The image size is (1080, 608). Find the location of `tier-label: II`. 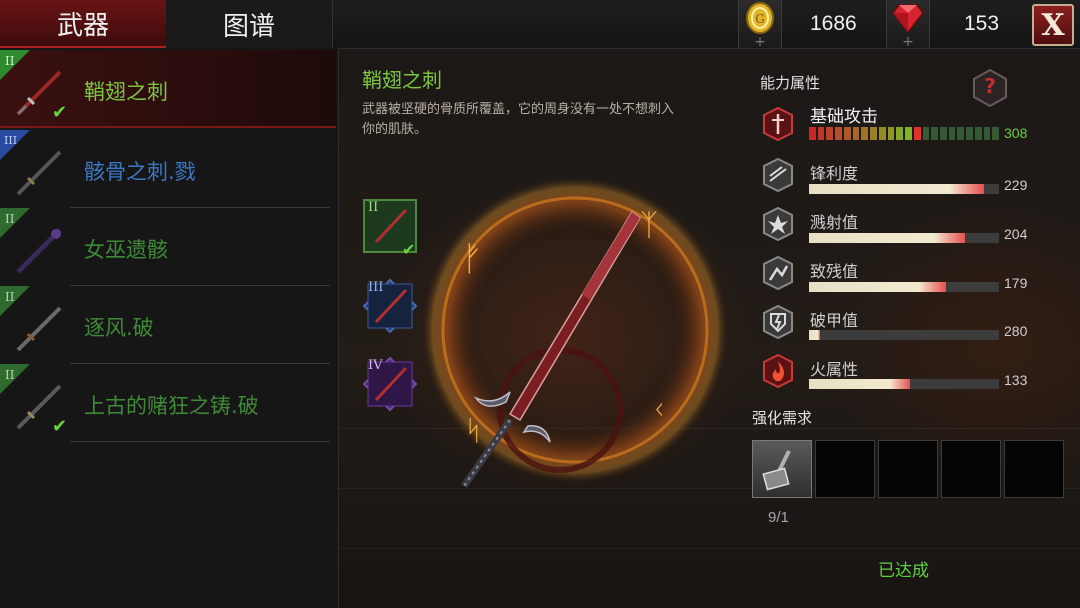

tier-label: II is located at coordinates (373, 207).